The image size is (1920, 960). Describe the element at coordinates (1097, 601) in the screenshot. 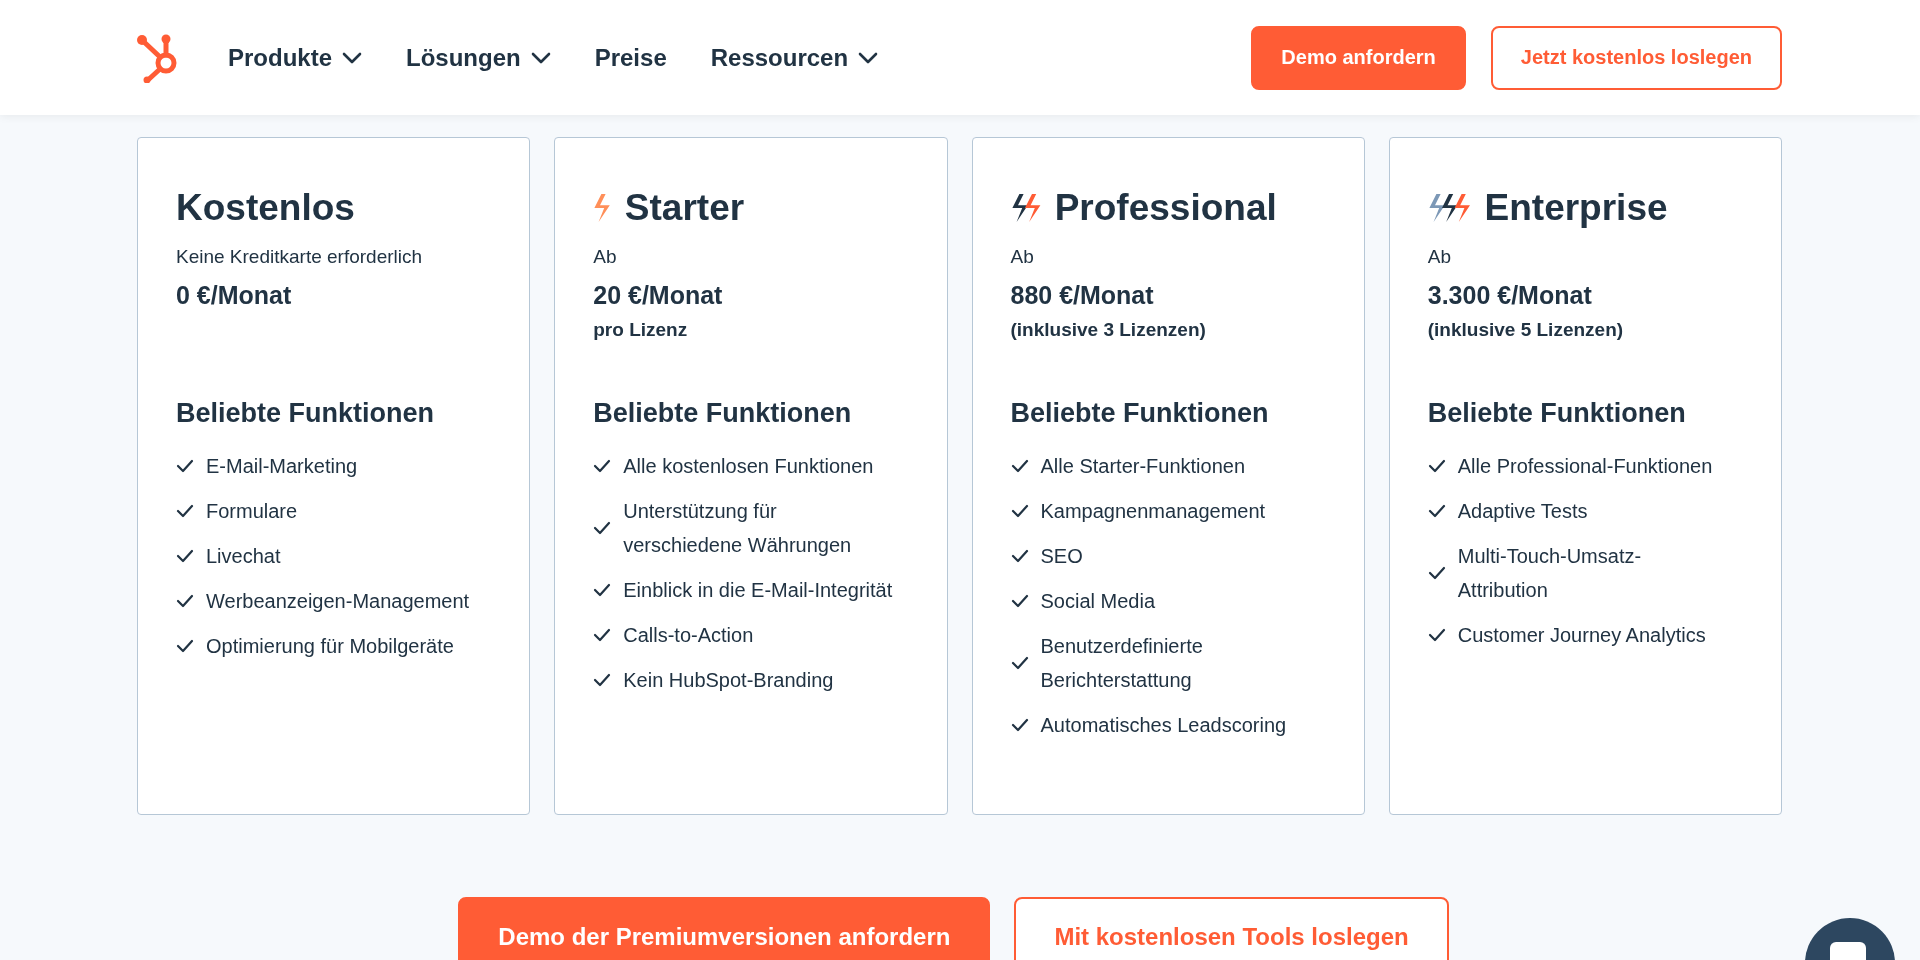

I see `feature-text: Social Media` at that location.